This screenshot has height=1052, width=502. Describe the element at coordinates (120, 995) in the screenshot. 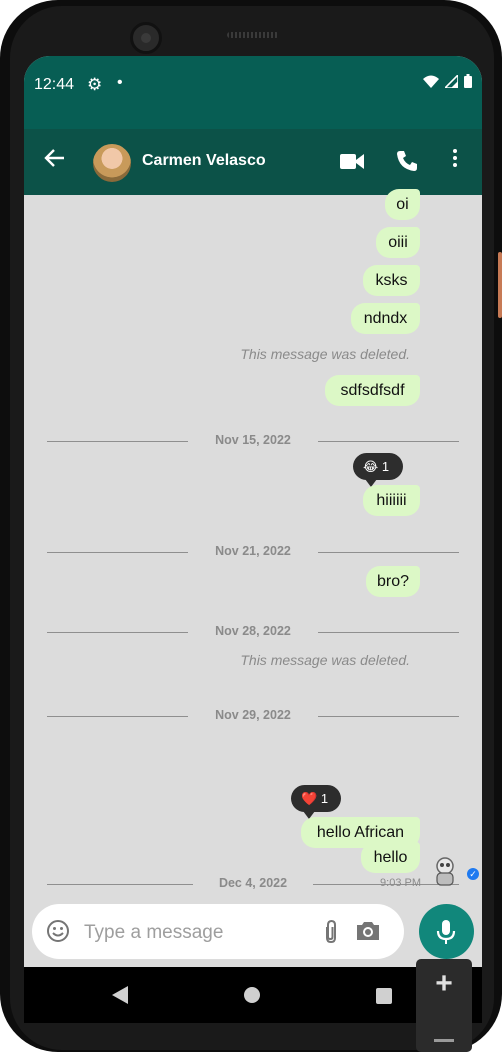

I see `nav-back-icon` at that location.